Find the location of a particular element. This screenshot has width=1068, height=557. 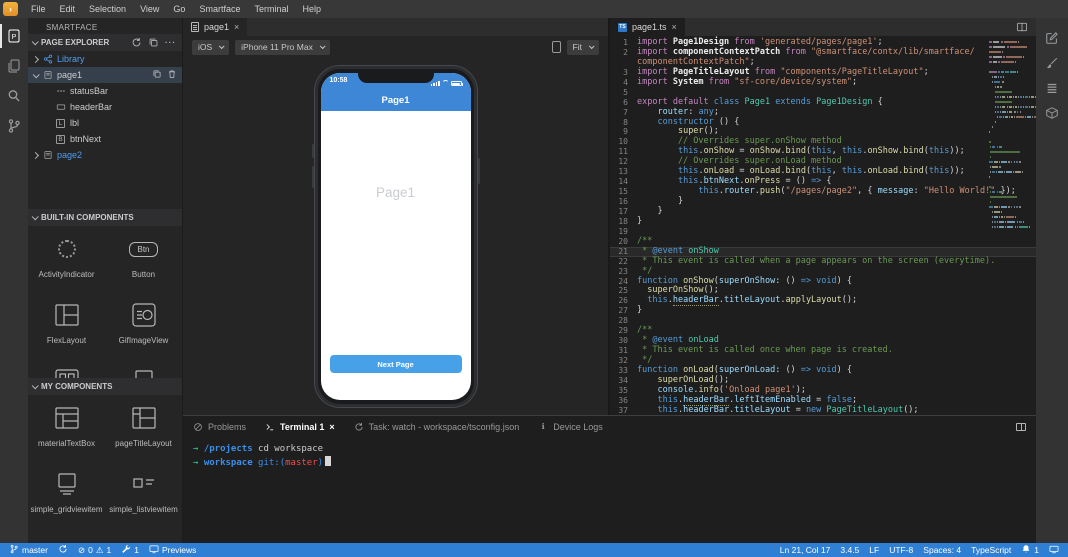

menu-terminal: Terminal is located at coordinates (271, 9).